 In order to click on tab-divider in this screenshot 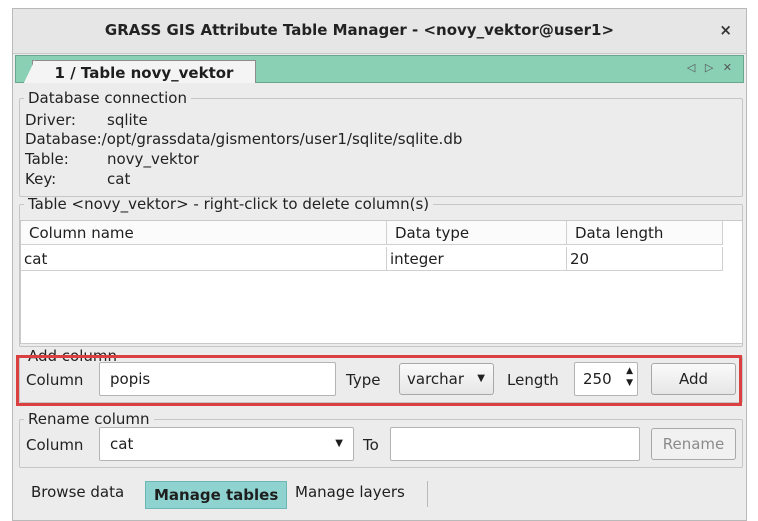, I will do `click(427, 494)`.